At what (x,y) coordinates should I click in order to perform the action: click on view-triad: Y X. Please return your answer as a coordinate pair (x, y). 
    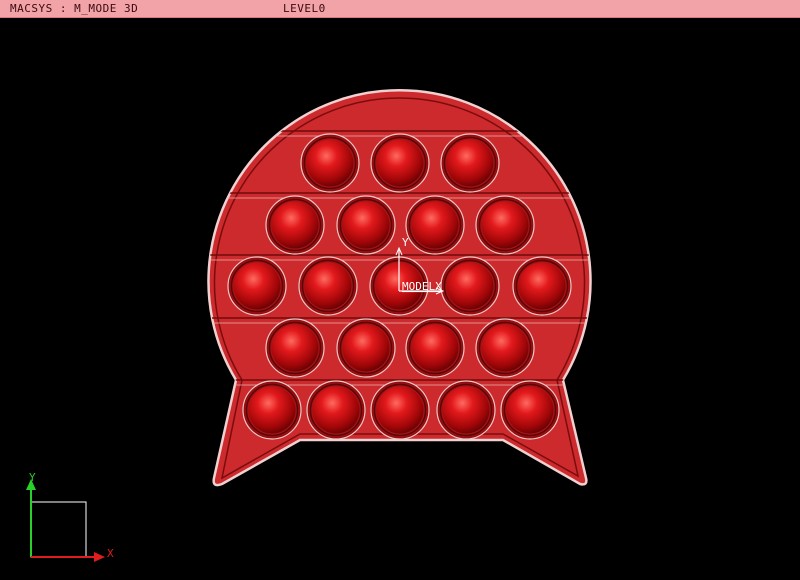
    Looking at the image, I should click on (70, 516).